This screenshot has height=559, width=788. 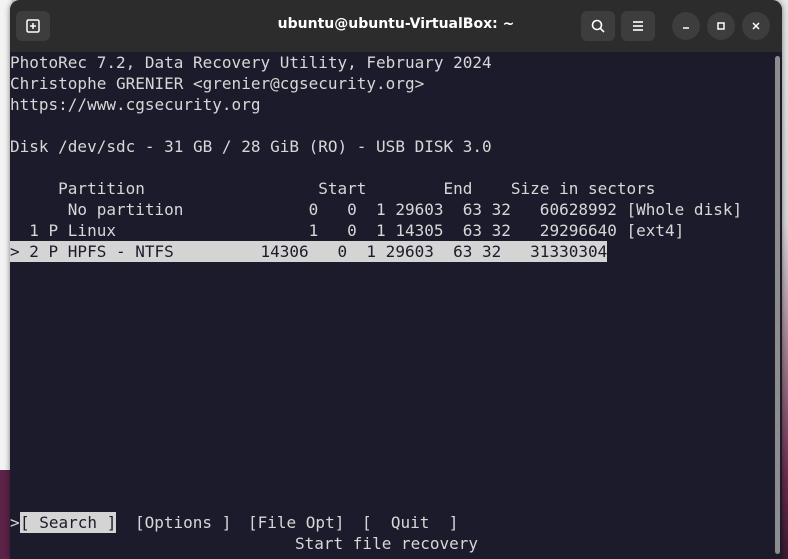 I want to click on search-menu-button: [ Search ], so click(x=68, y=522).